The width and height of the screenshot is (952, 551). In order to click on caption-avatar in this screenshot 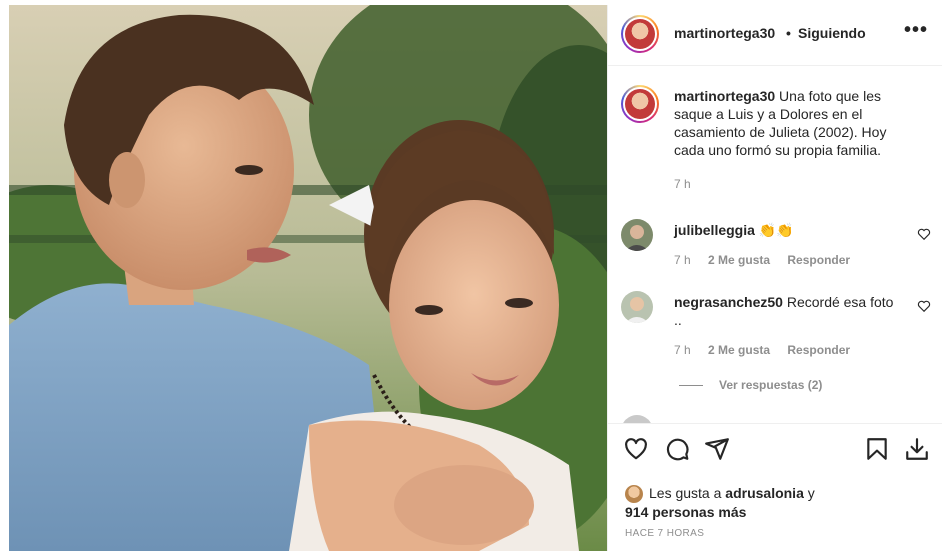, I will do `click(640, 104)`.